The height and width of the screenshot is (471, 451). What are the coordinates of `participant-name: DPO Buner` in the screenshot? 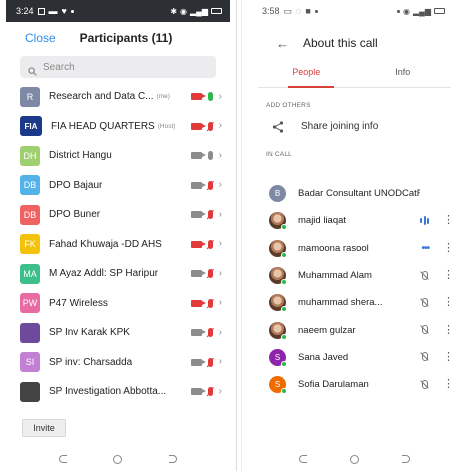 It's located at (75, 215).